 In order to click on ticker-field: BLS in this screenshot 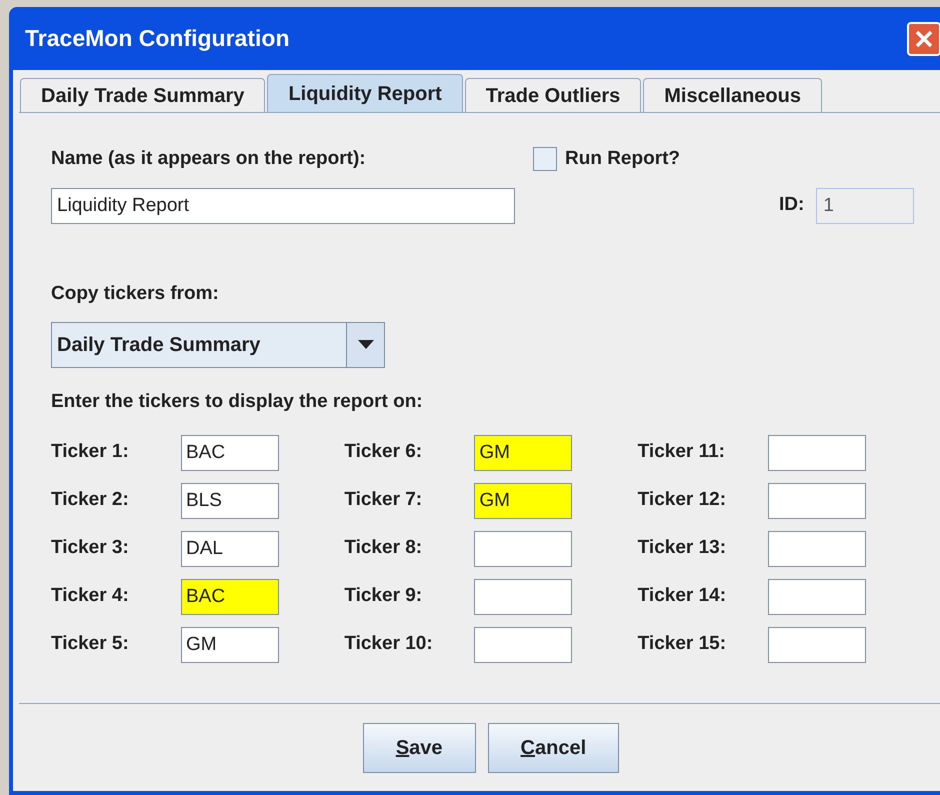, I will do `click(230, 500)`.